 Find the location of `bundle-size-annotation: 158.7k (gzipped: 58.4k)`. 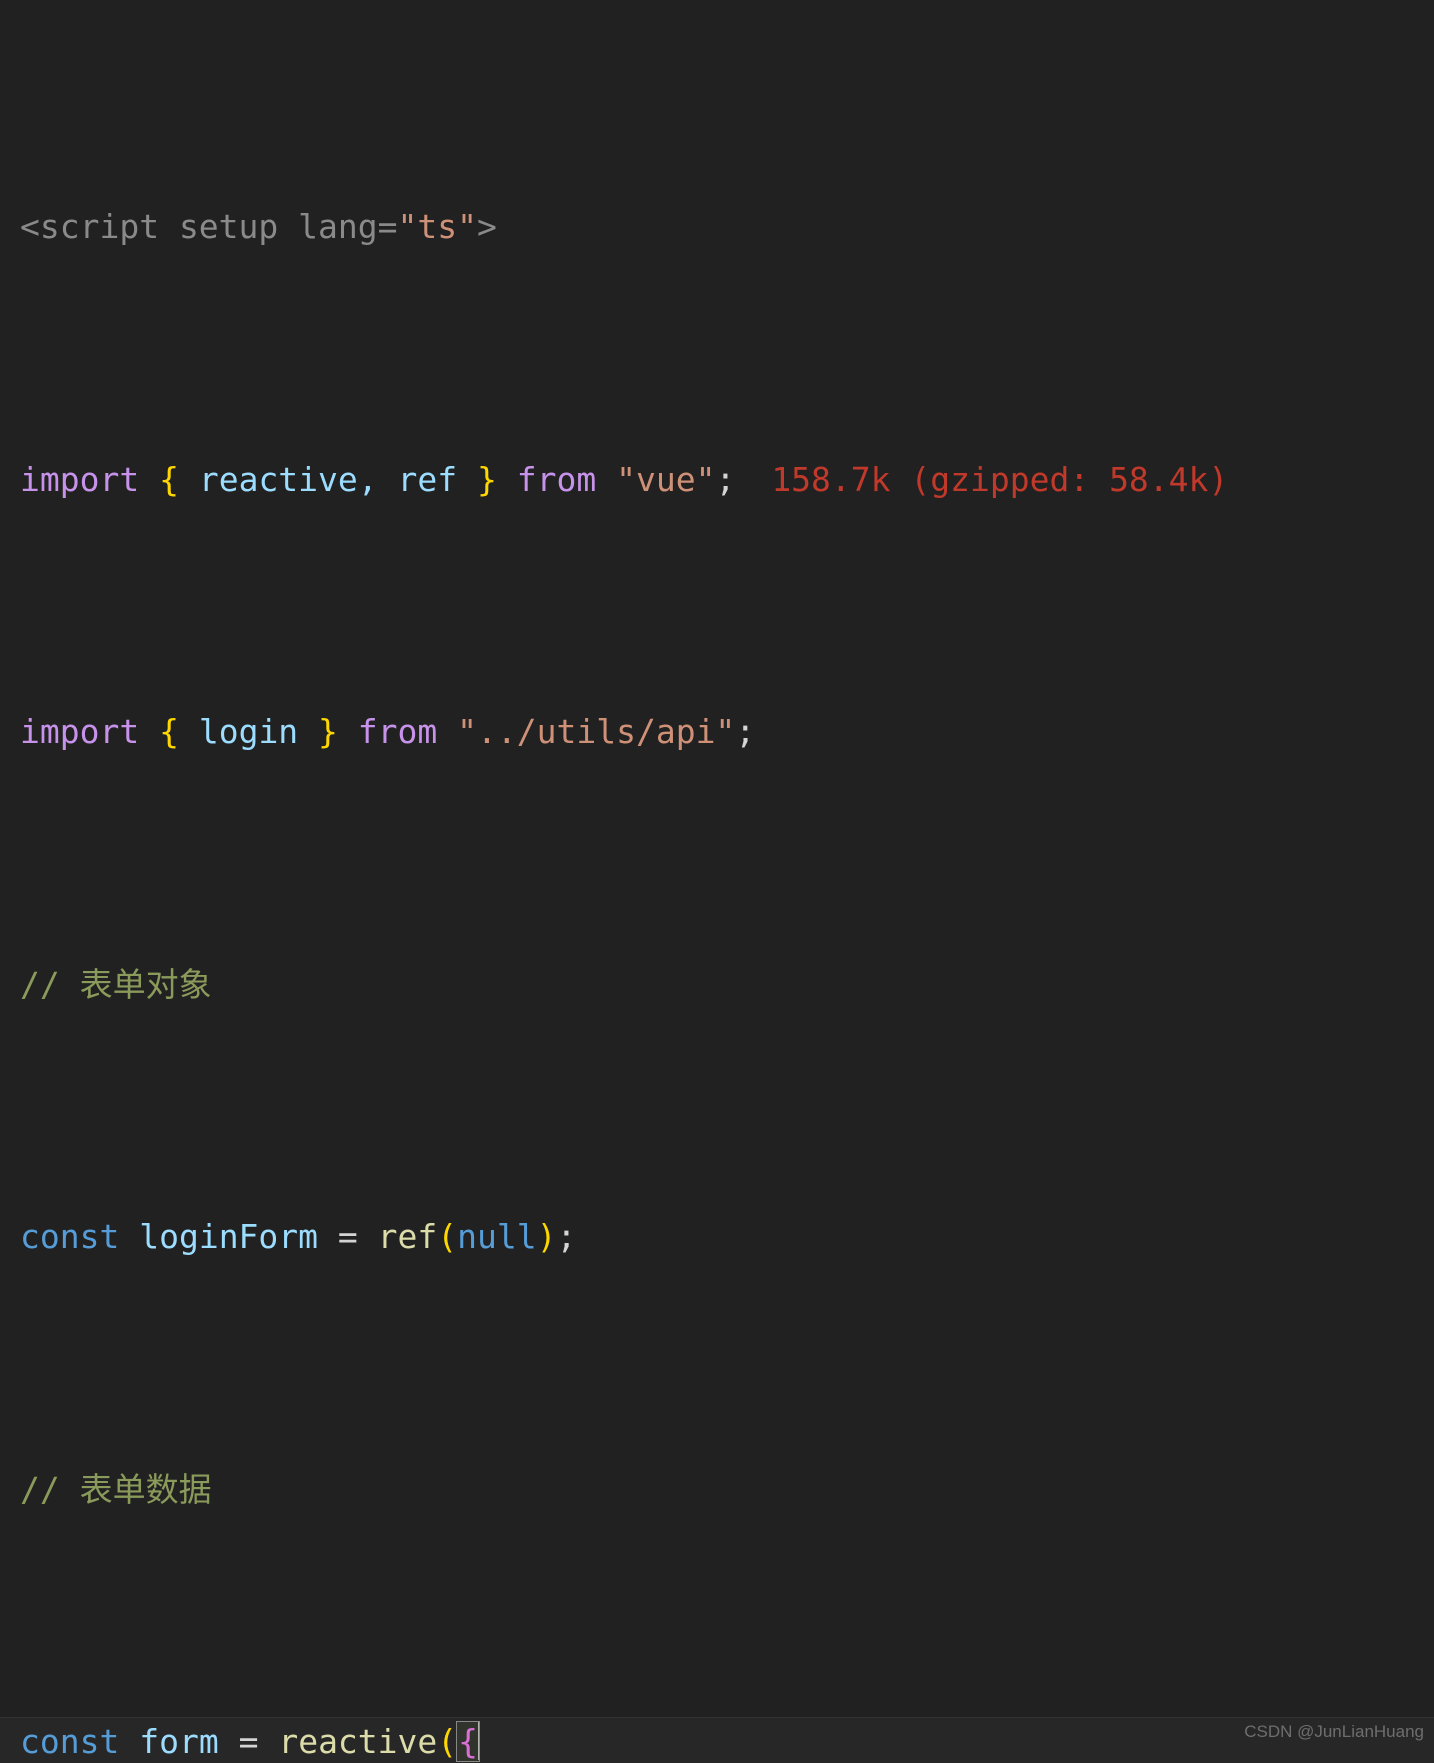

bundle-size-annotation: 158.7k (gzipped: 58.4k) is located at coordinates (1000, 479).